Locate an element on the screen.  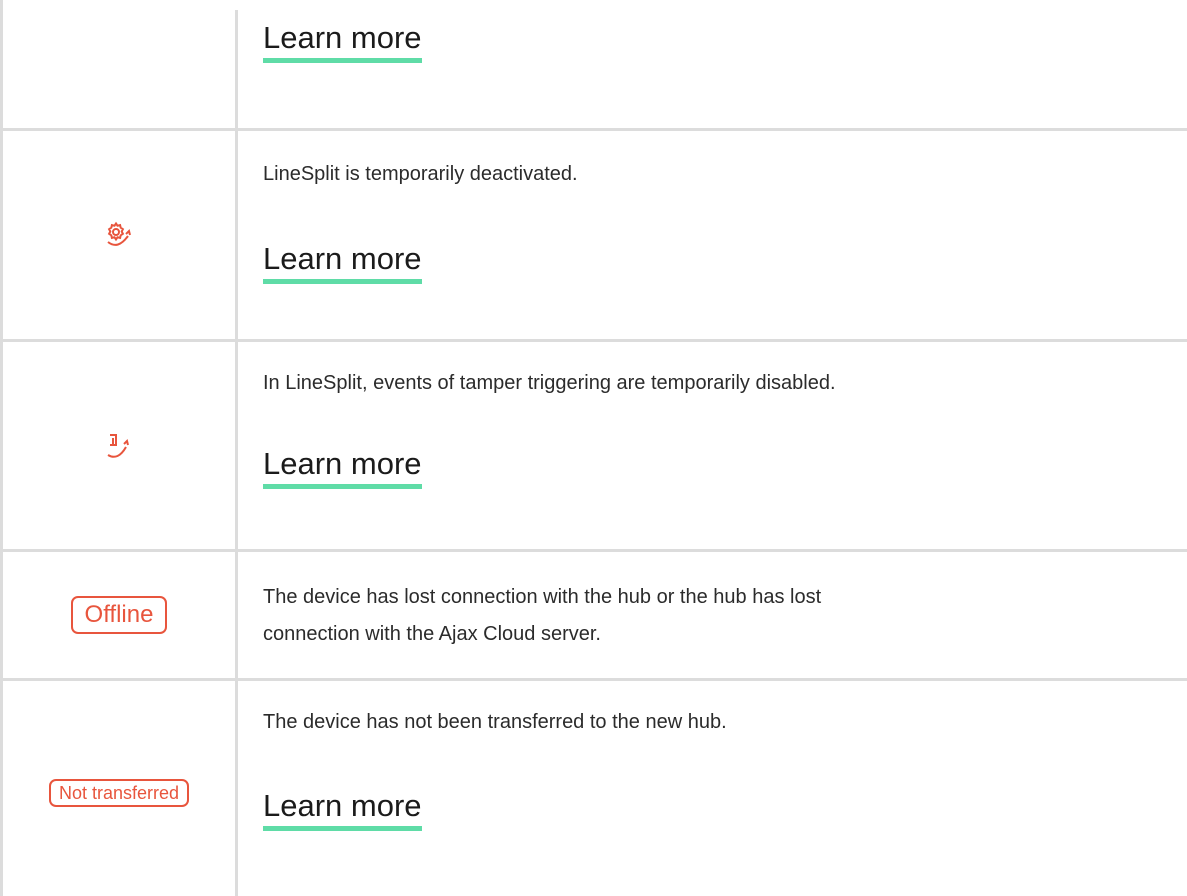
linesplit-tamper-disabled-icon is located at coordinates (119, 446).